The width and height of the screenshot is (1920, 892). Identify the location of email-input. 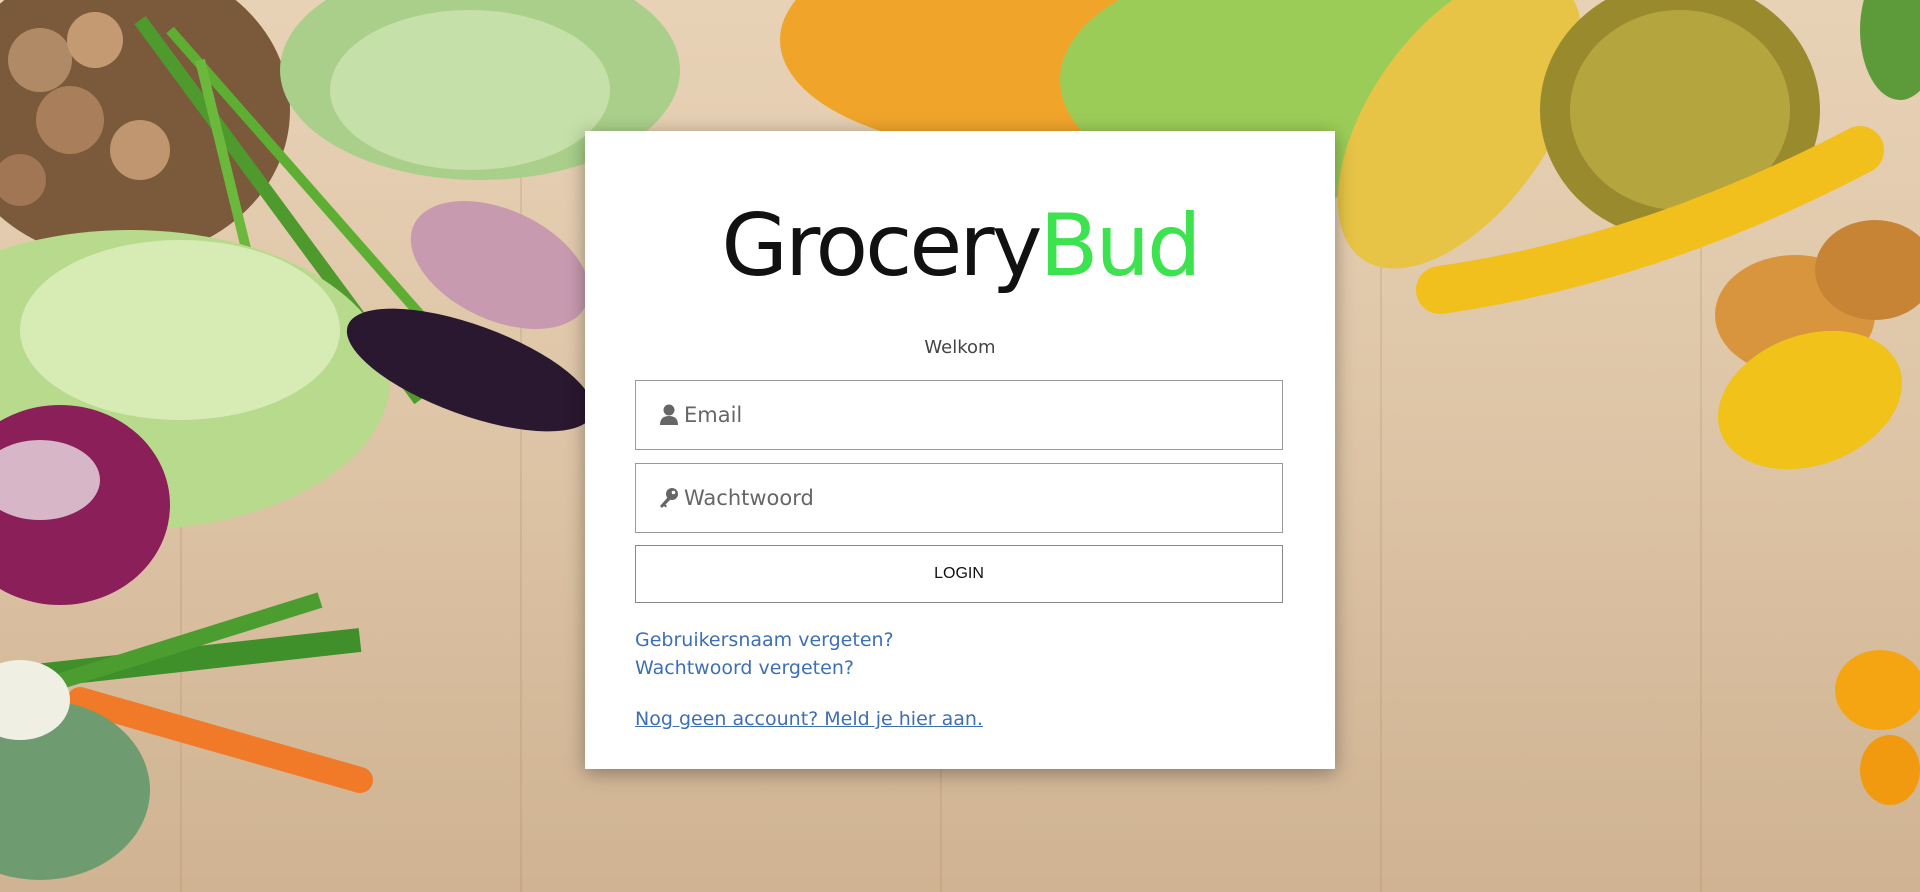
(974, 415).